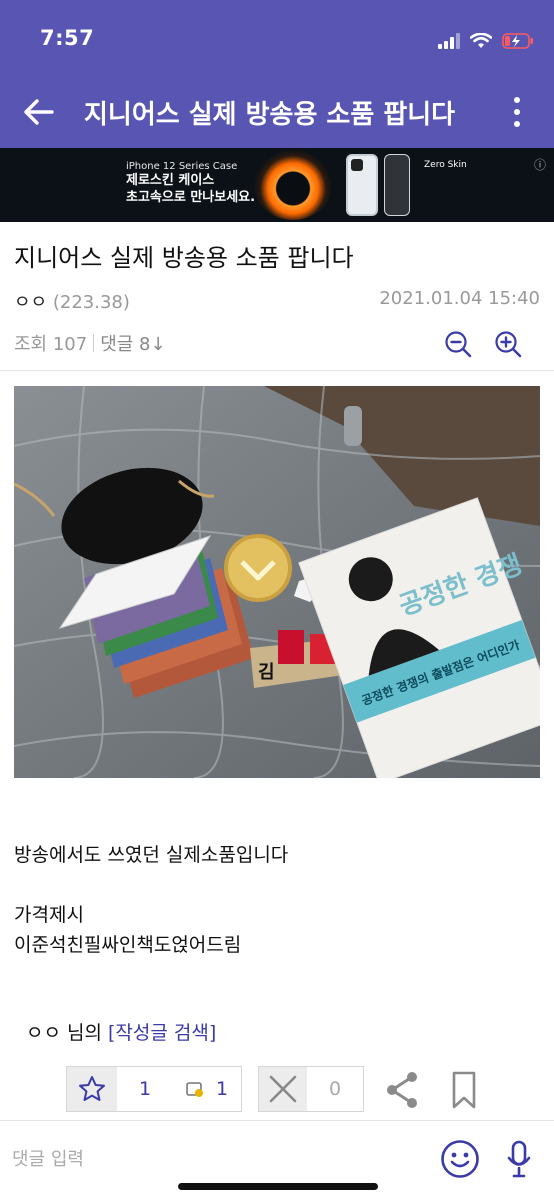 Image resolution: width=554 pixels, height=1200 pixels. I want to click on more-vert-icon, so click(517, 100).